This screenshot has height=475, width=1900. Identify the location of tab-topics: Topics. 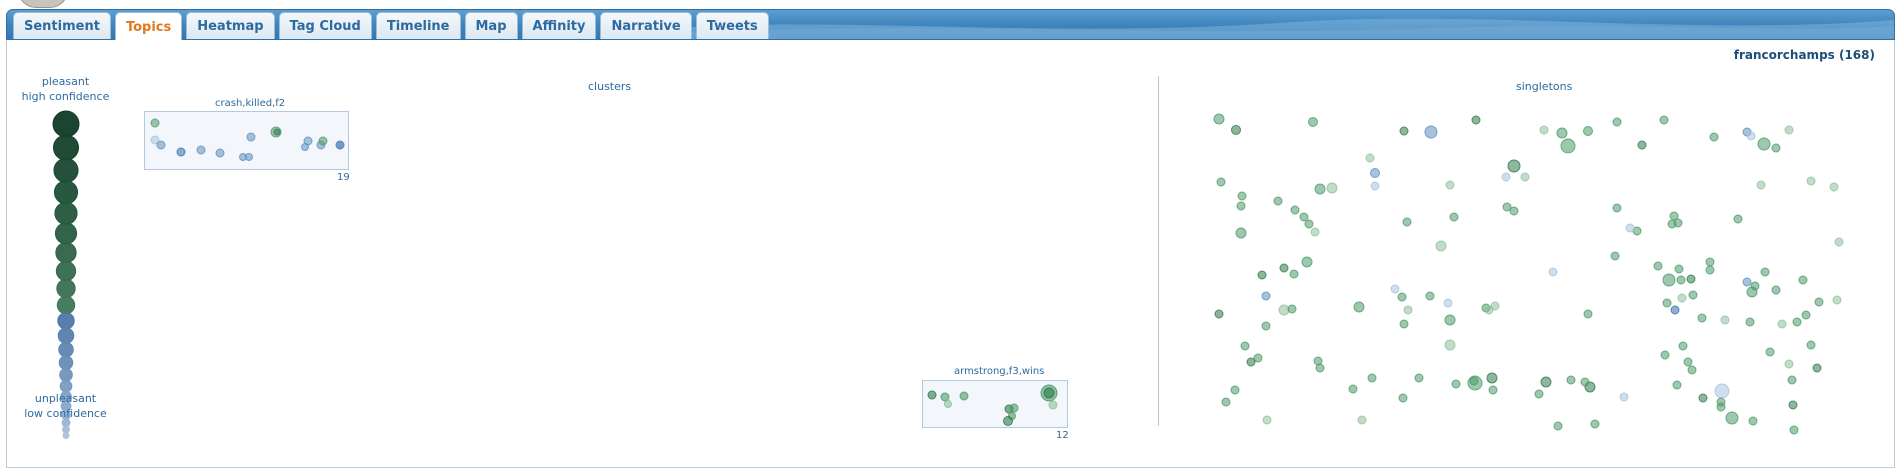
(148, 26).